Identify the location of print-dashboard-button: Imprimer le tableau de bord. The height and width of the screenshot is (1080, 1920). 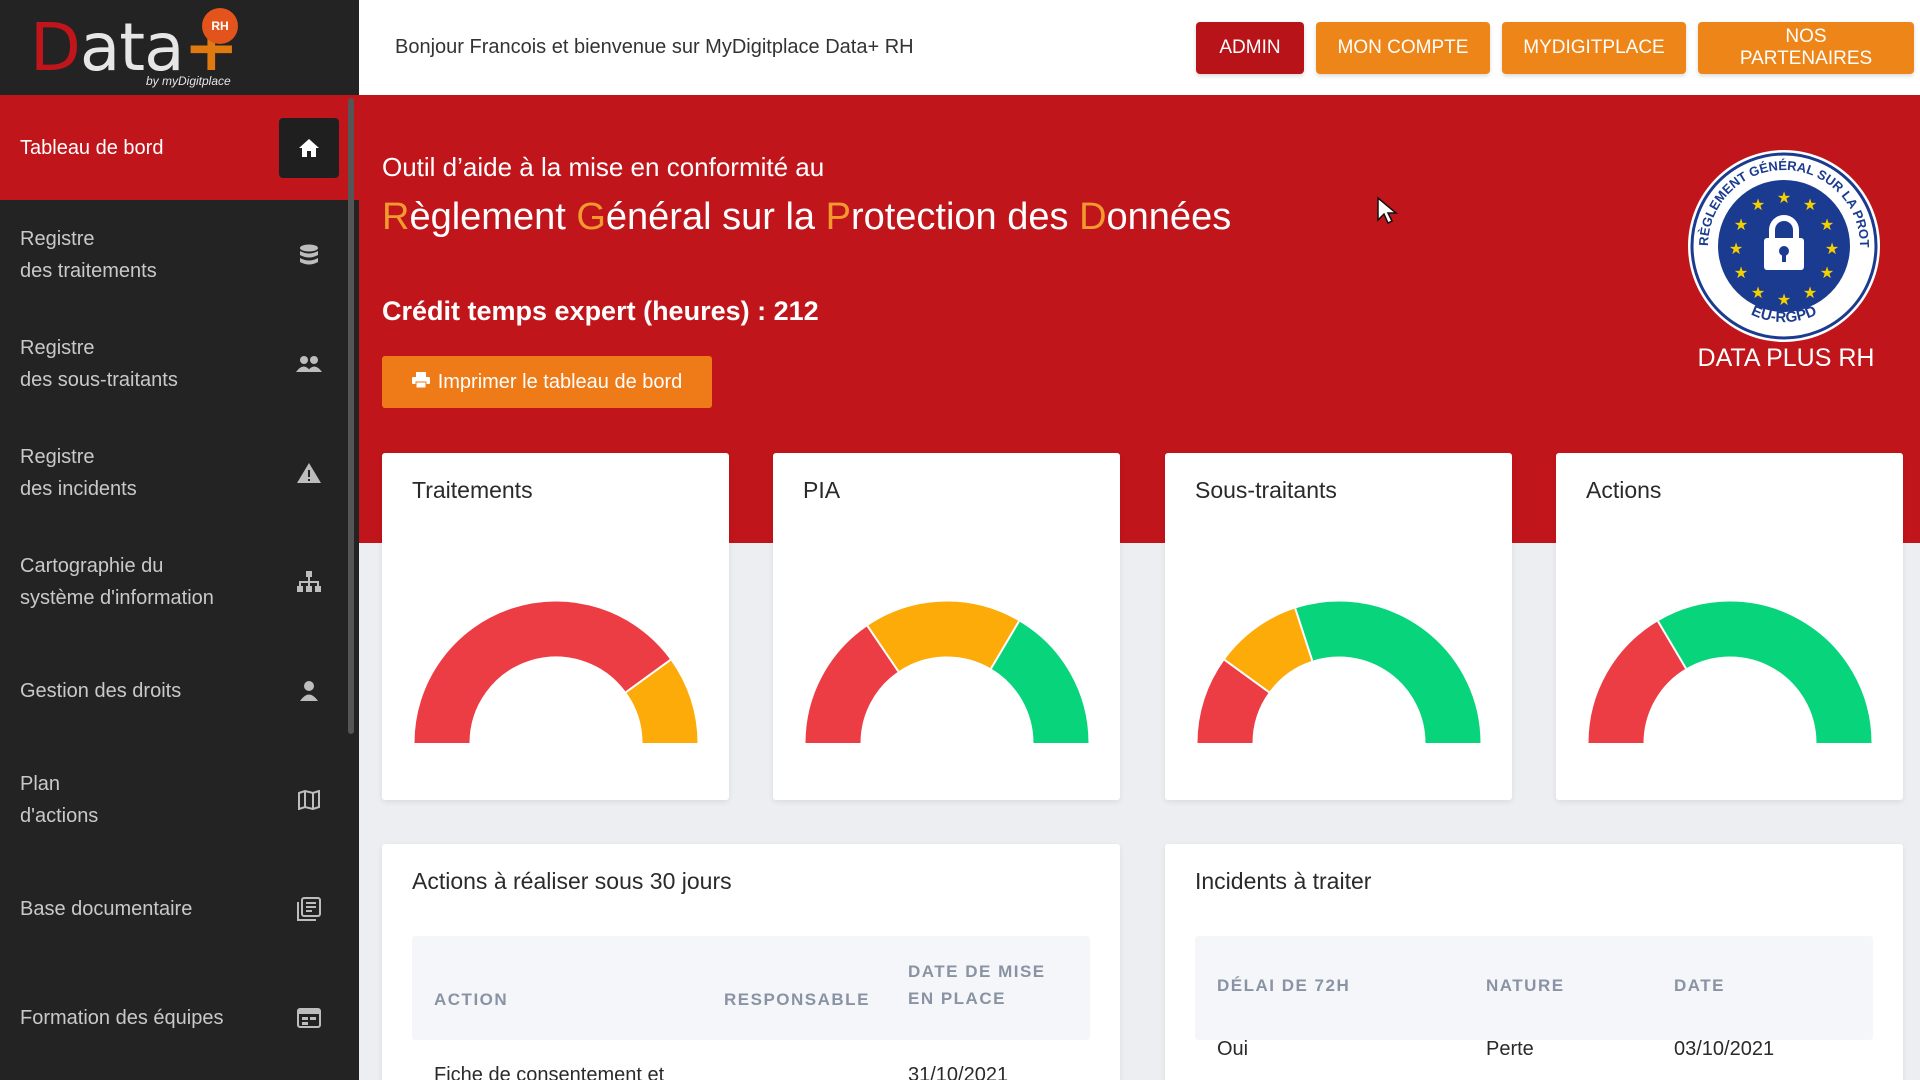
(547, 382).